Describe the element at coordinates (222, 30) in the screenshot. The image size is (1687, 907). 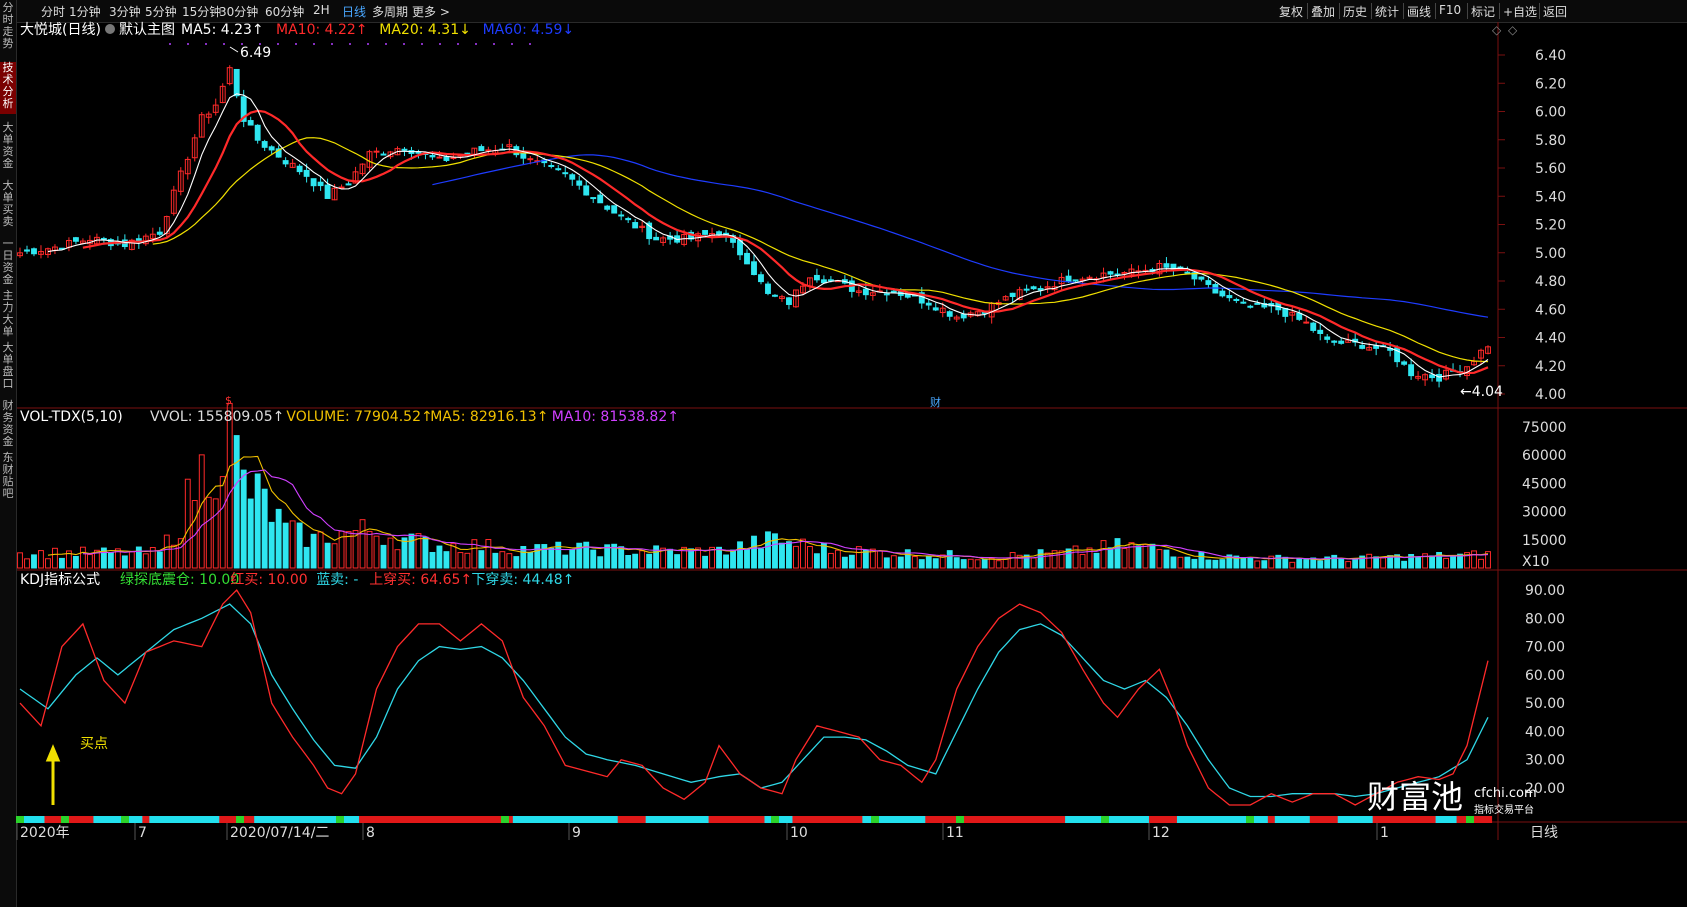
I see `ma-indicator-0: MA5: 4.23↑` at that location.